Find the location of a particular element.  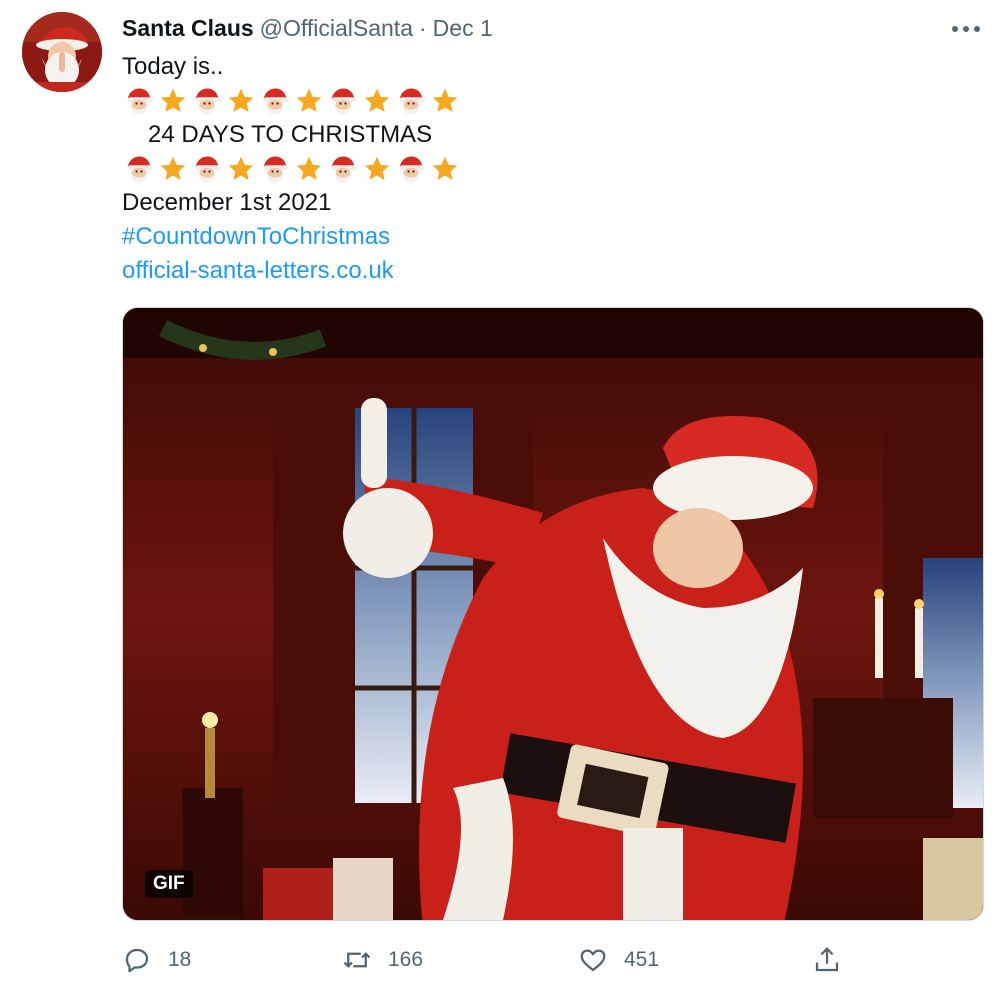

tweet-date: Dec 1 is located at coordinates (463, 28).